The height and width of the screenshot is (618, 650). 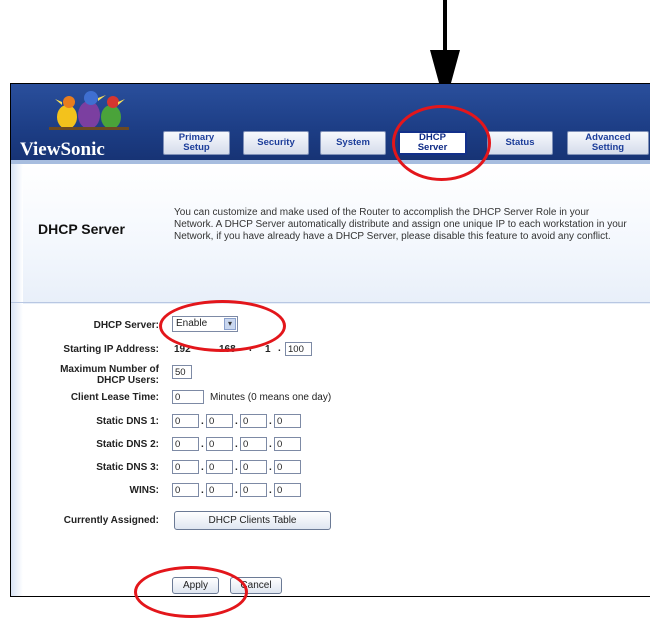 I want to click on static-dns3-octet-4: 0, so click(x=287, y=467).